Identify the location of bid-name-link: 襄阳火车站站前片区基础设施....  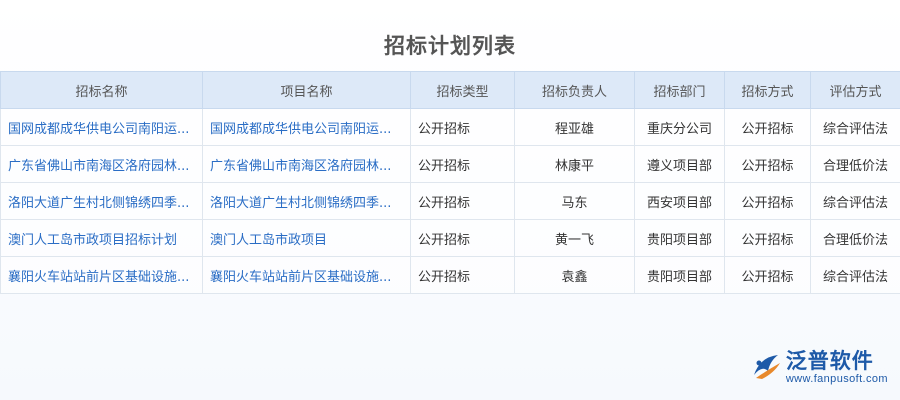
(101, 275).